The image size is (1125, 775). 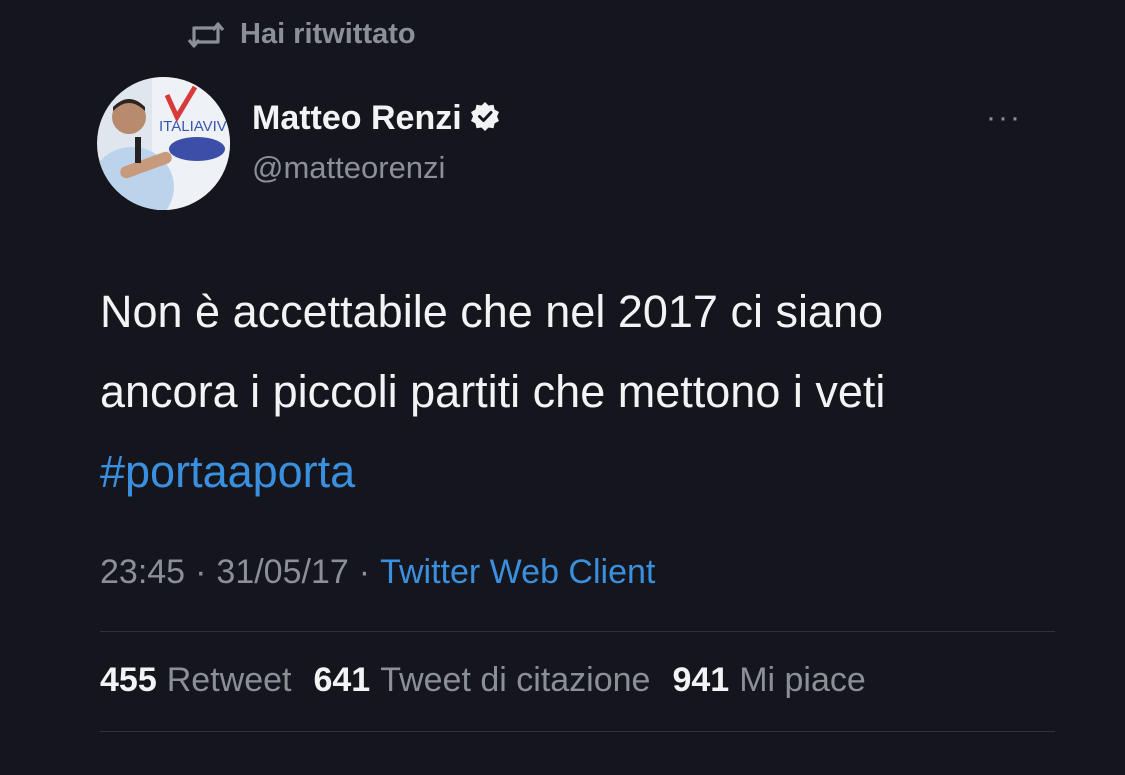 What do you see at coordinates (348, 168) in the screenshot?
I see `author-handle: @matteorenzi` at bounding box center [348, 168].